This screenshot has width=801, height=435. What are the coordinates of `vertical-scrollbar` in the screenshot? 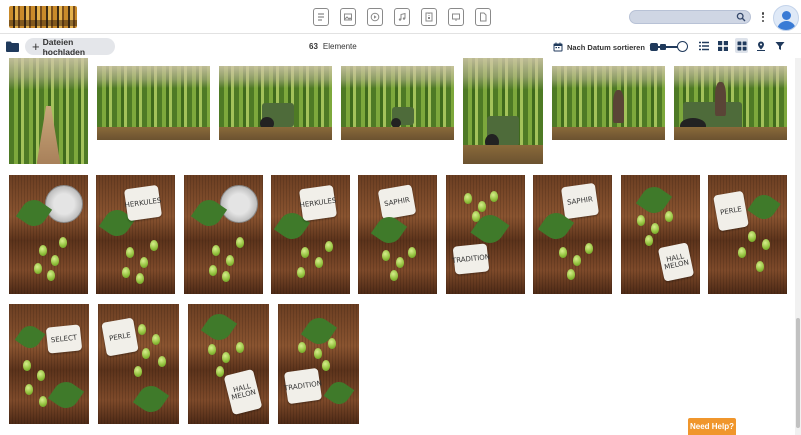 It's located at (798, 246).